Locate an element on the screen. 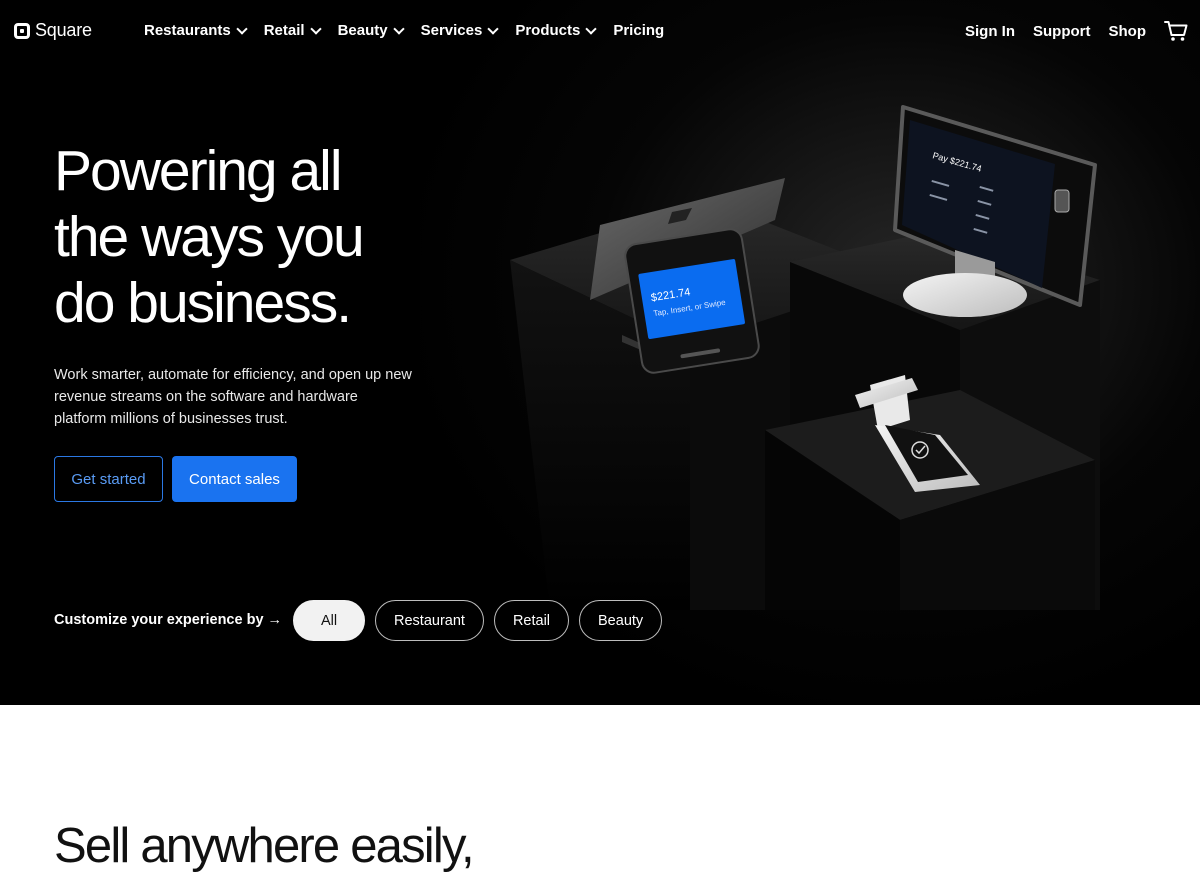 Image resolution: width=1200 pixels, height=888 pixels. hero-headline: Powering all the ways you do business. is located at coordinates (264, 237).